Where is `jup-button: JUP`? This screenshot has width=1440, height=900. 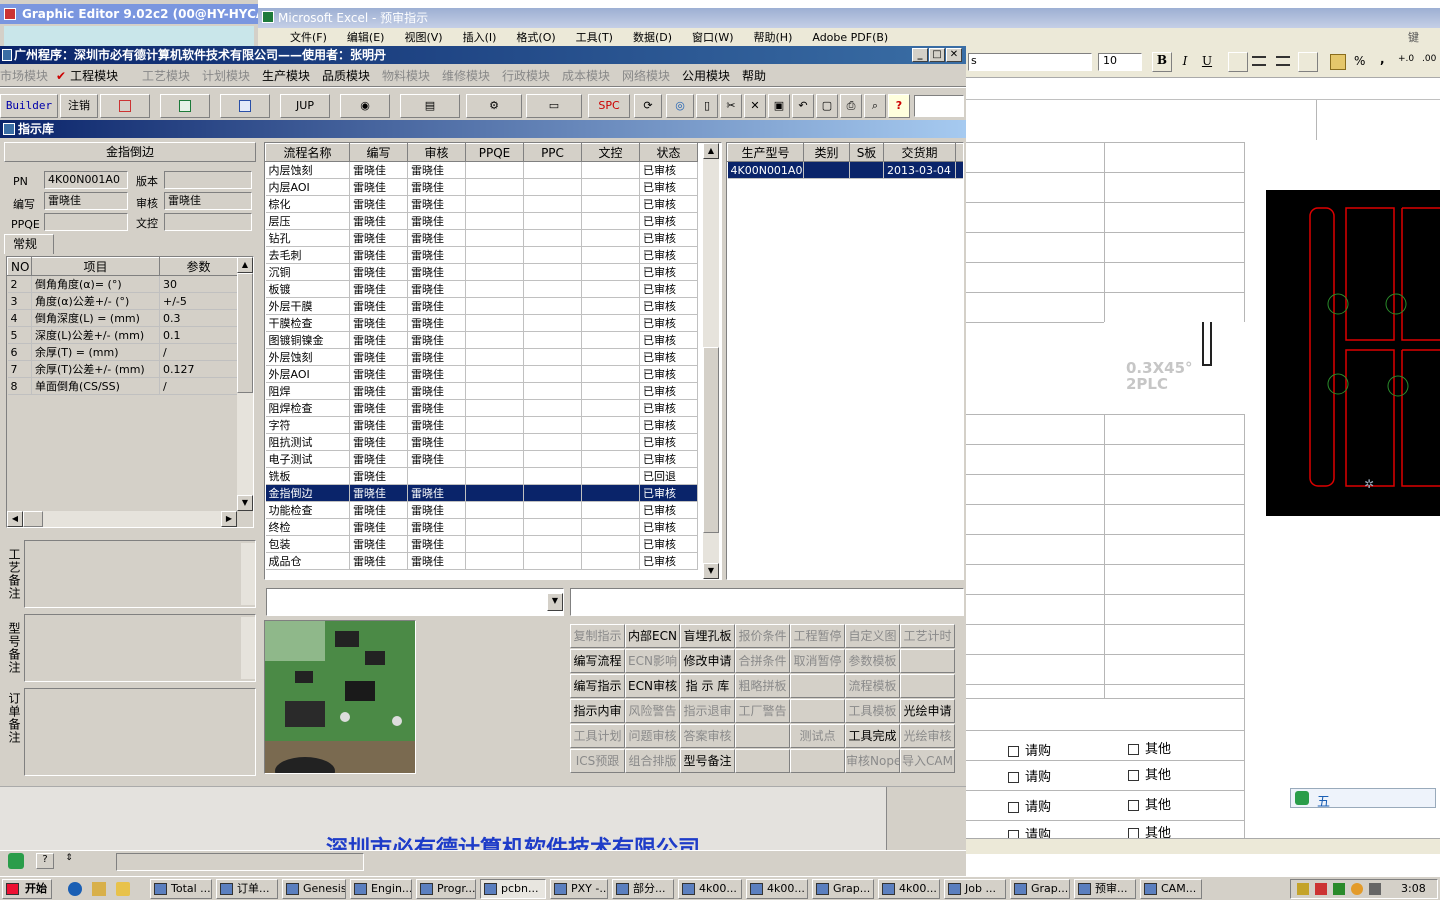
jup-button: JUP is located at coordinates (305, 106).